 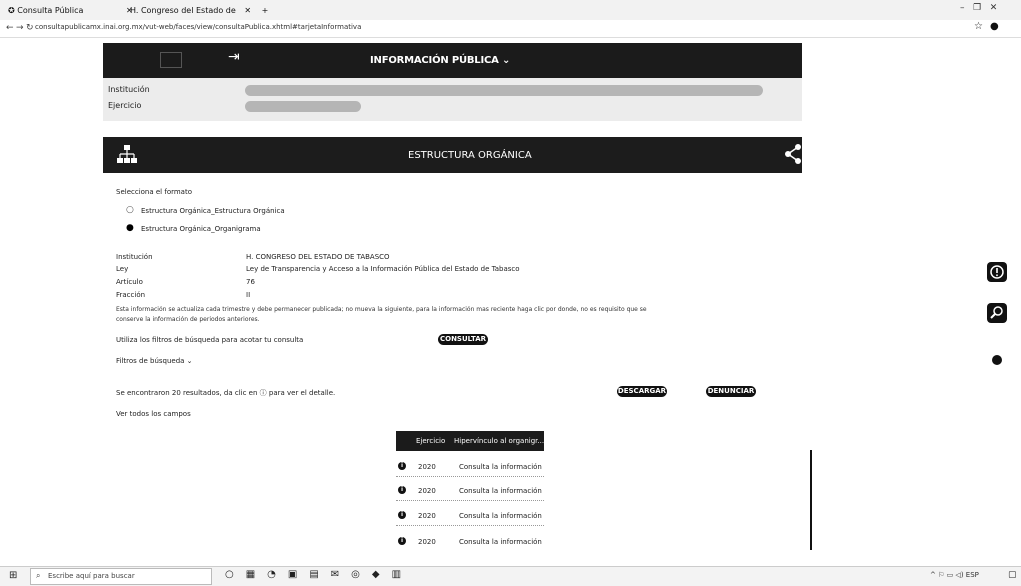 I want to click on scrollbar, so click(x=811, y=500).